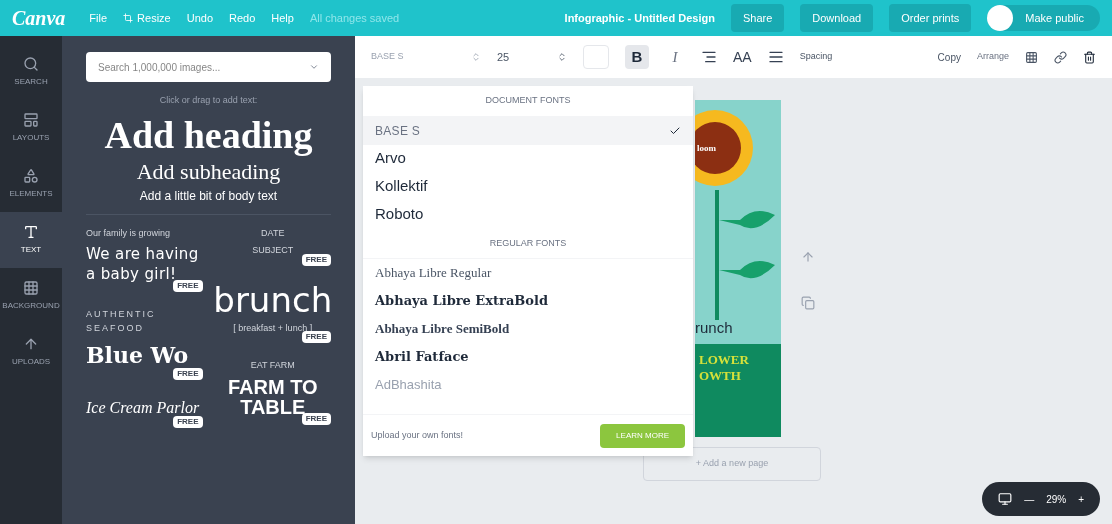  I want to click on design-title: Infographic - Untitled Design, so click(639, 18).